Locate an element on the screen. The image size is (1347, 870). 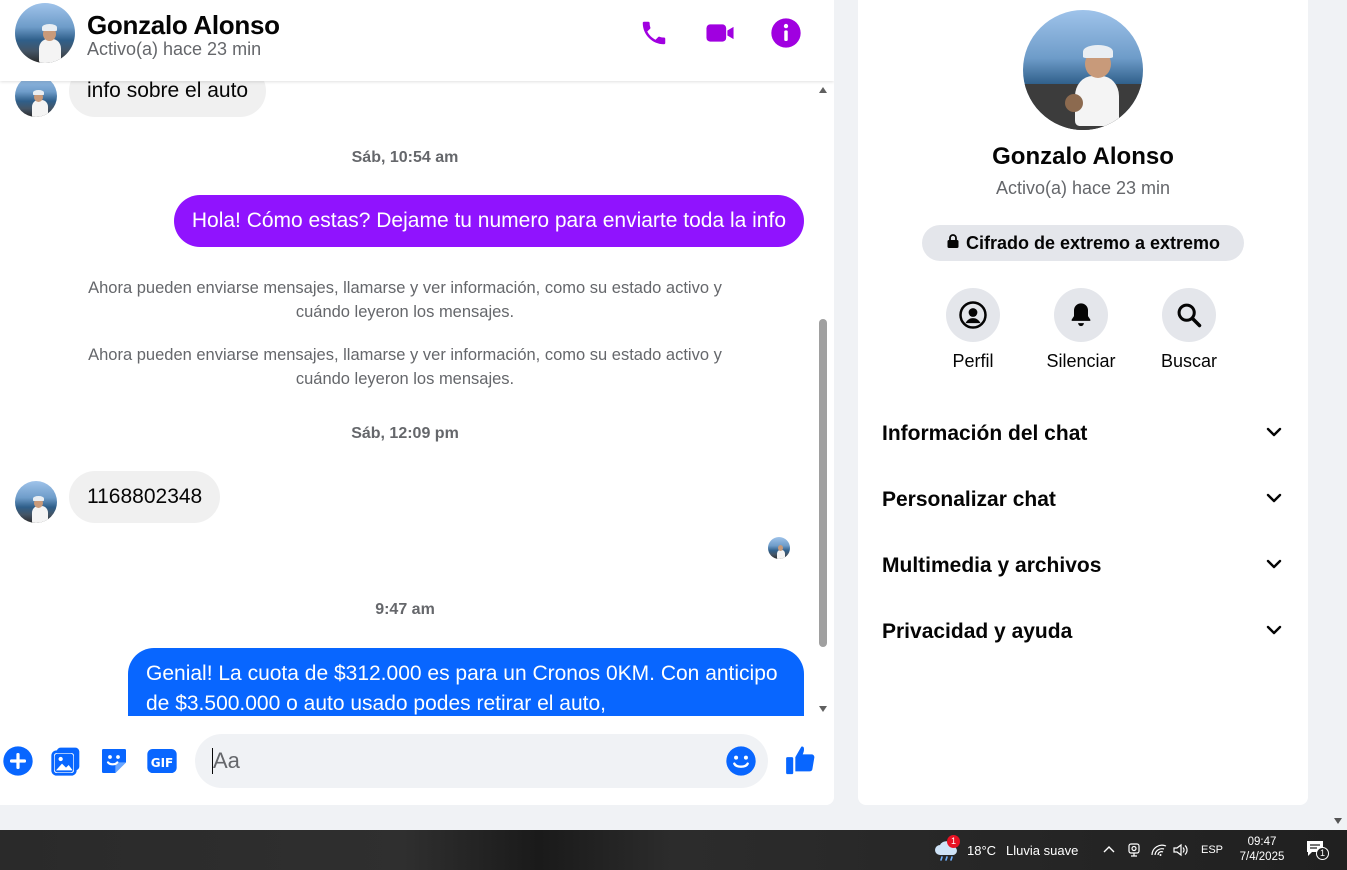
show-hidden-icons-chevron is located at coordinates (1109, 850).